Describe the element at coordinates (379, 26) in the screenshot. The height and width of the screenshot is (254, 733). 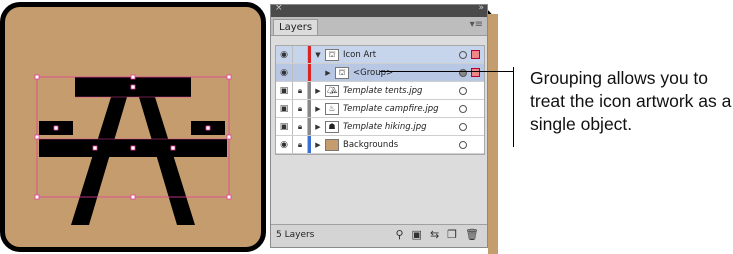
I see `panel-tabbar: Layers ▾≡` at that location.